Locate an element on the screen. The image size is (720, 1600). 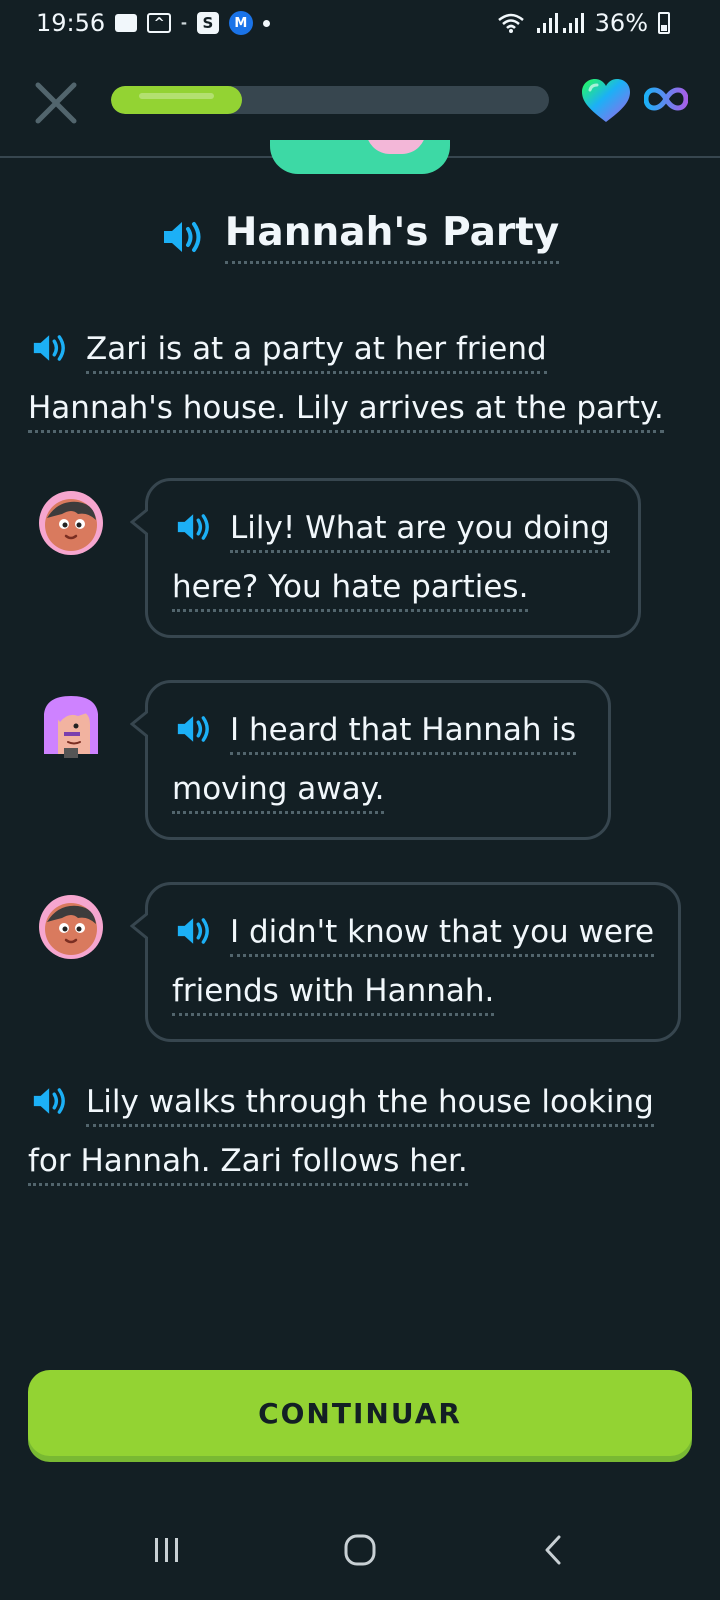
back-icon is located at coordinates (553, 1550).